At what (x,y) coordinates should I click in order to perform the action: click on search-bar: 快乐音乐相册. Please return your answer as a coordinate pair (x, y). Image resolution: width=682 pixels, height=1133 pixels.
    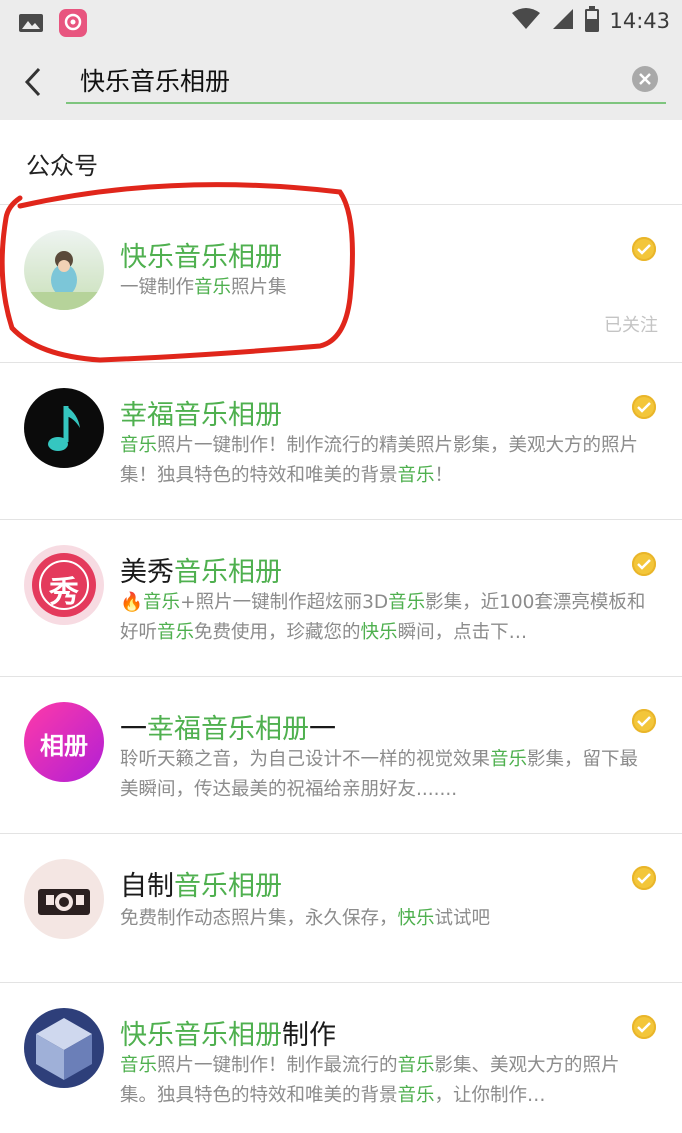
    Looking at the image, I should click on (341, 81).